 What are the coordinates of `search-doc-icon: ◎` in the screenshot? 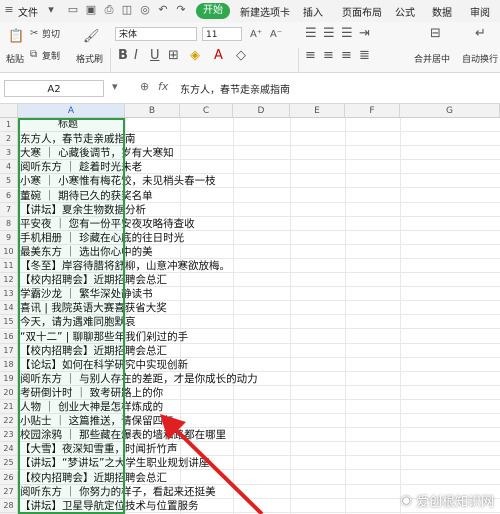 It's located at (145, 10).